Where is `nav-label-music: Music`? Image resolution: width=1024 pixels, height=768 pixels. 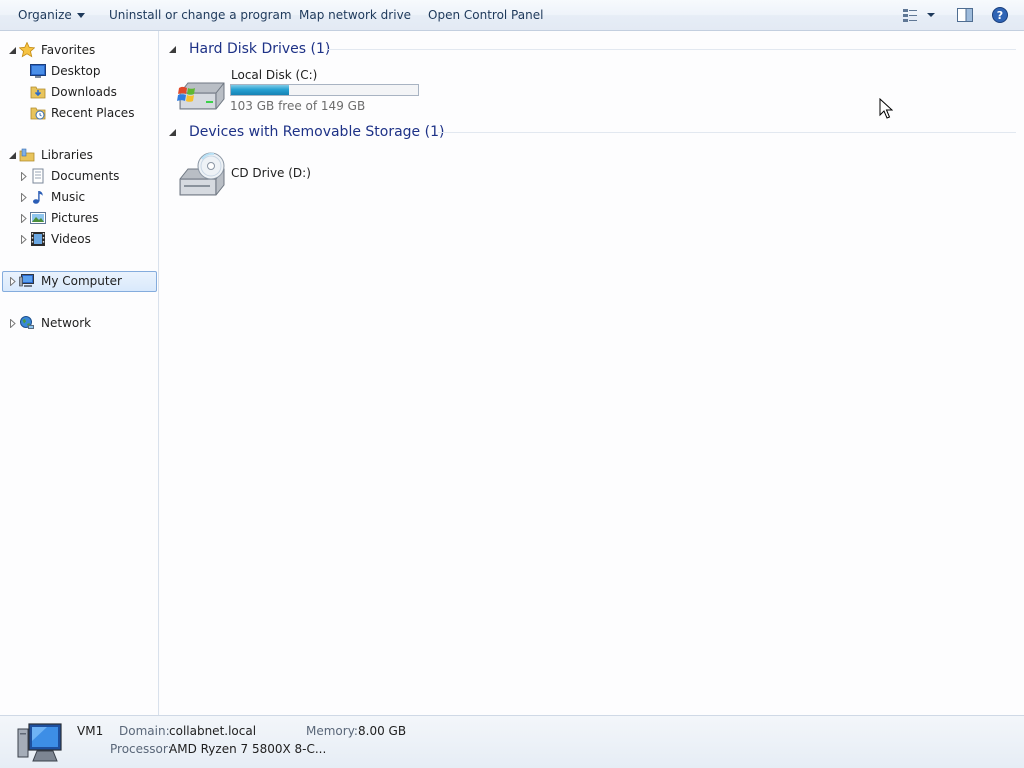
nav-label-music: Music is located at coordinates (68, 197).